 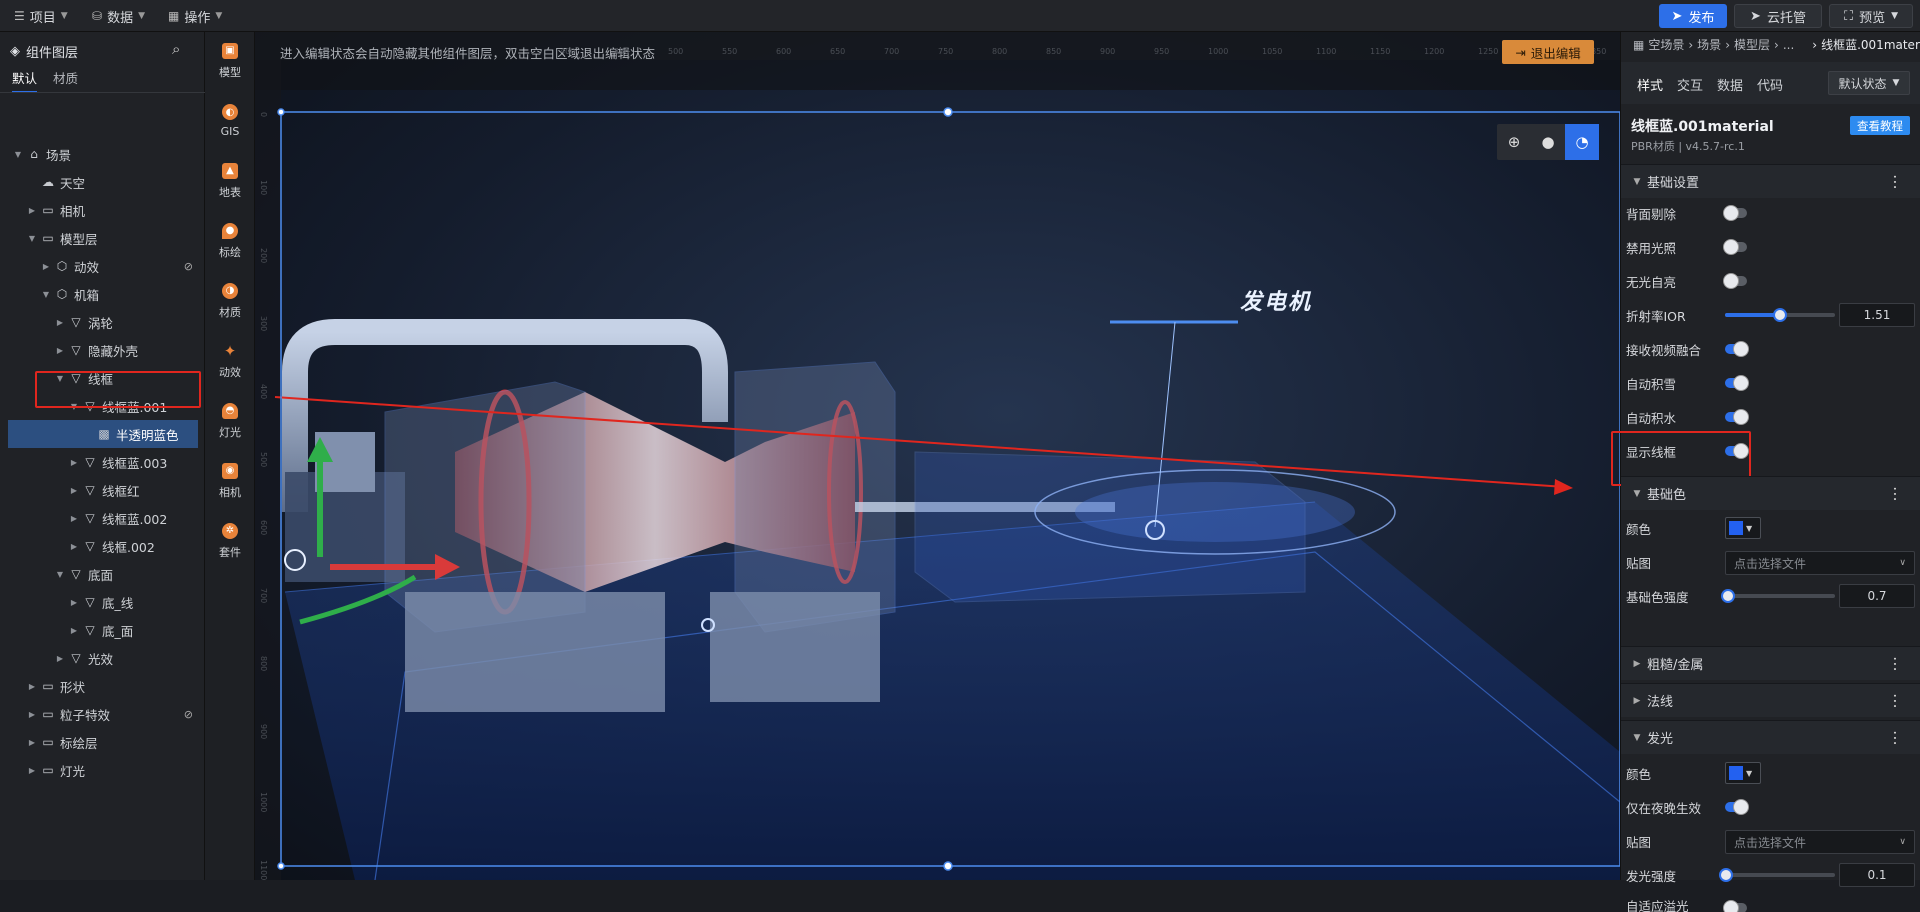 I want to click on layer-tree-item: ▩ 半透明蓝色, so click(x=103, y=434).